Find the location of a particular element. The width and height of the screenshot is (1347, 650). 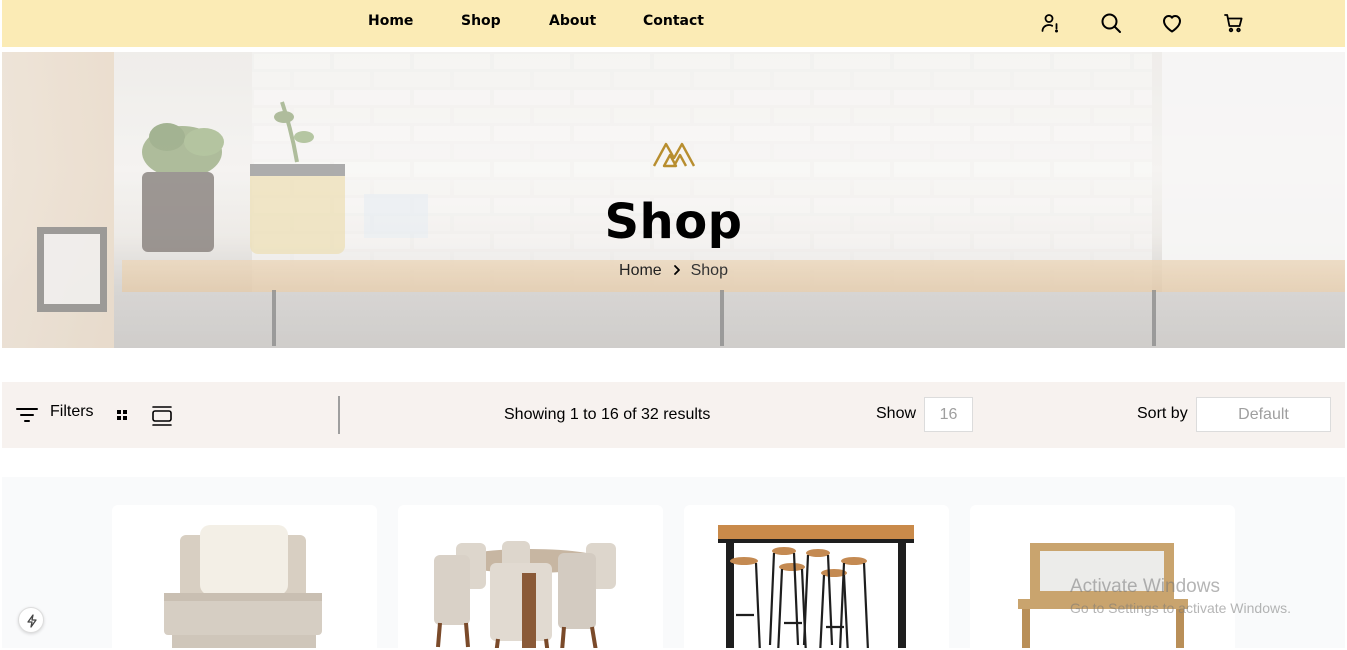

grid-view-icon is located at coordinates (123, 416).